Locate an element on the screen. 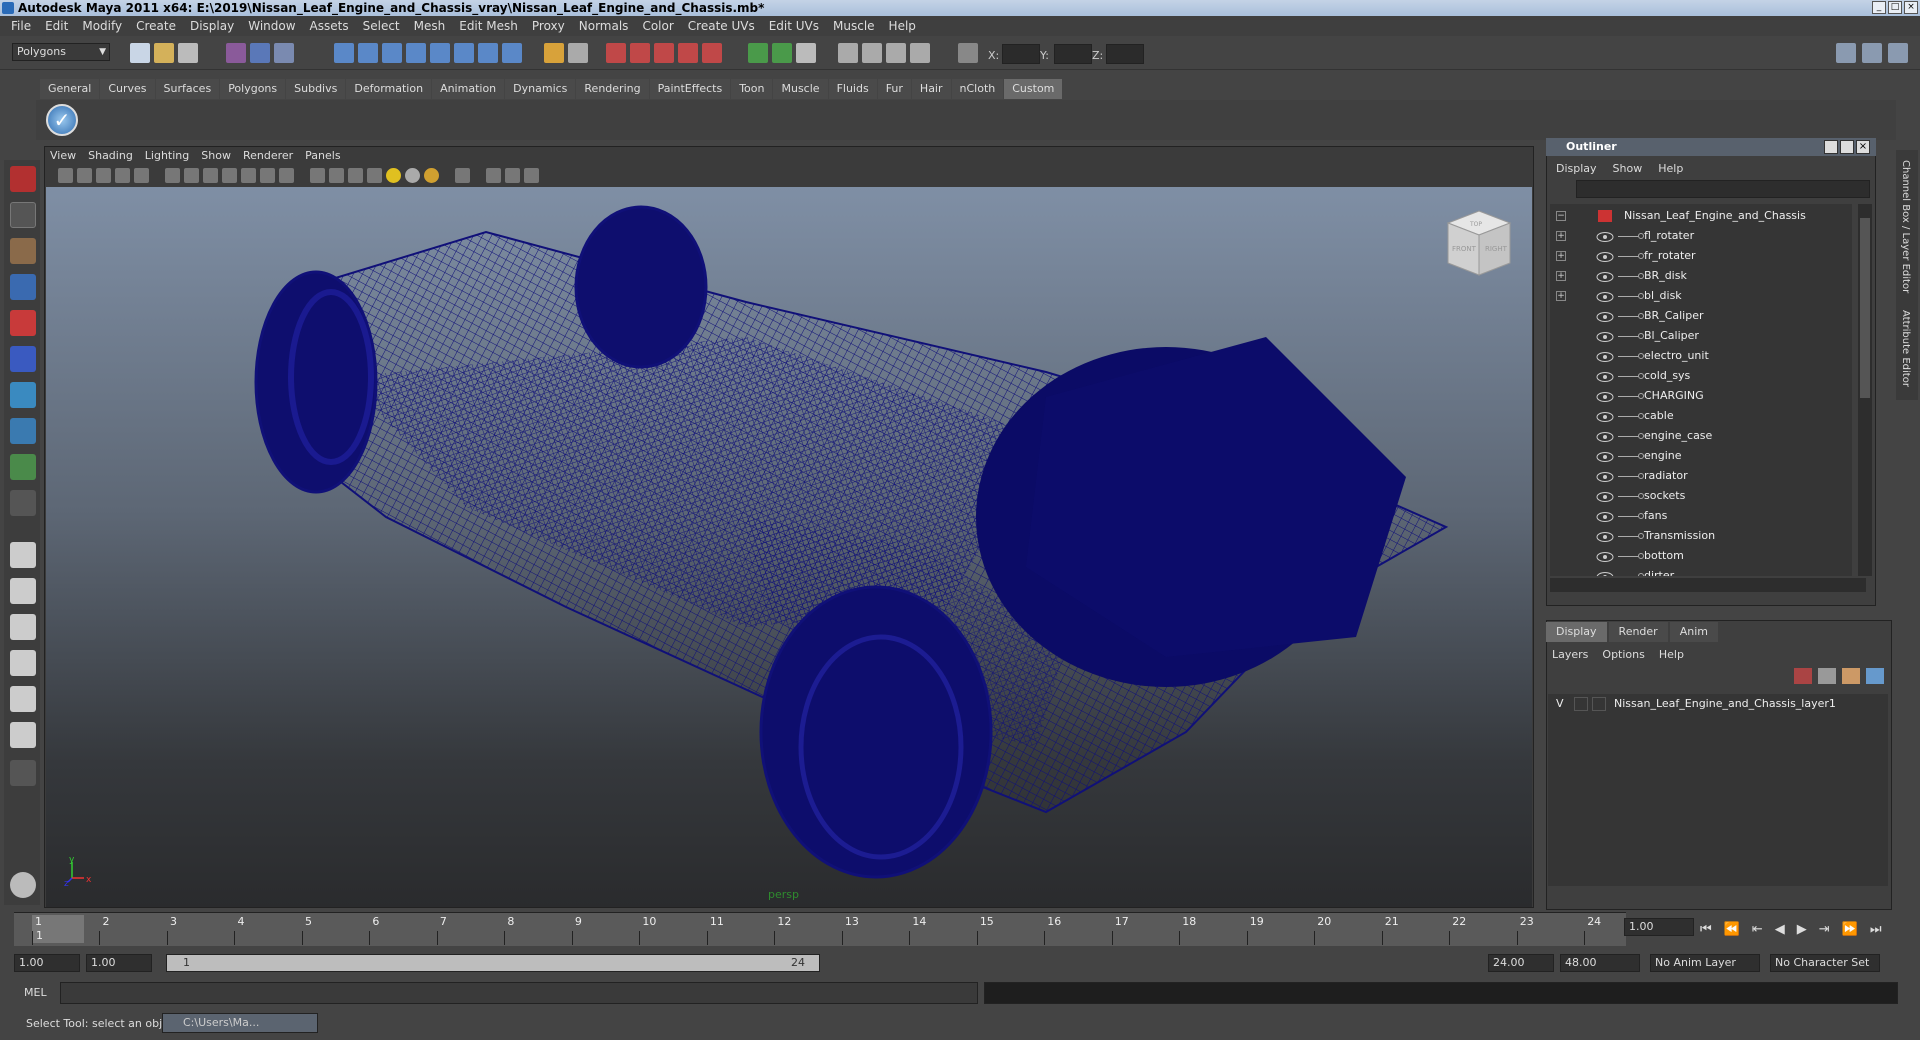  input-line-icon is located at coordinates (758, 53).